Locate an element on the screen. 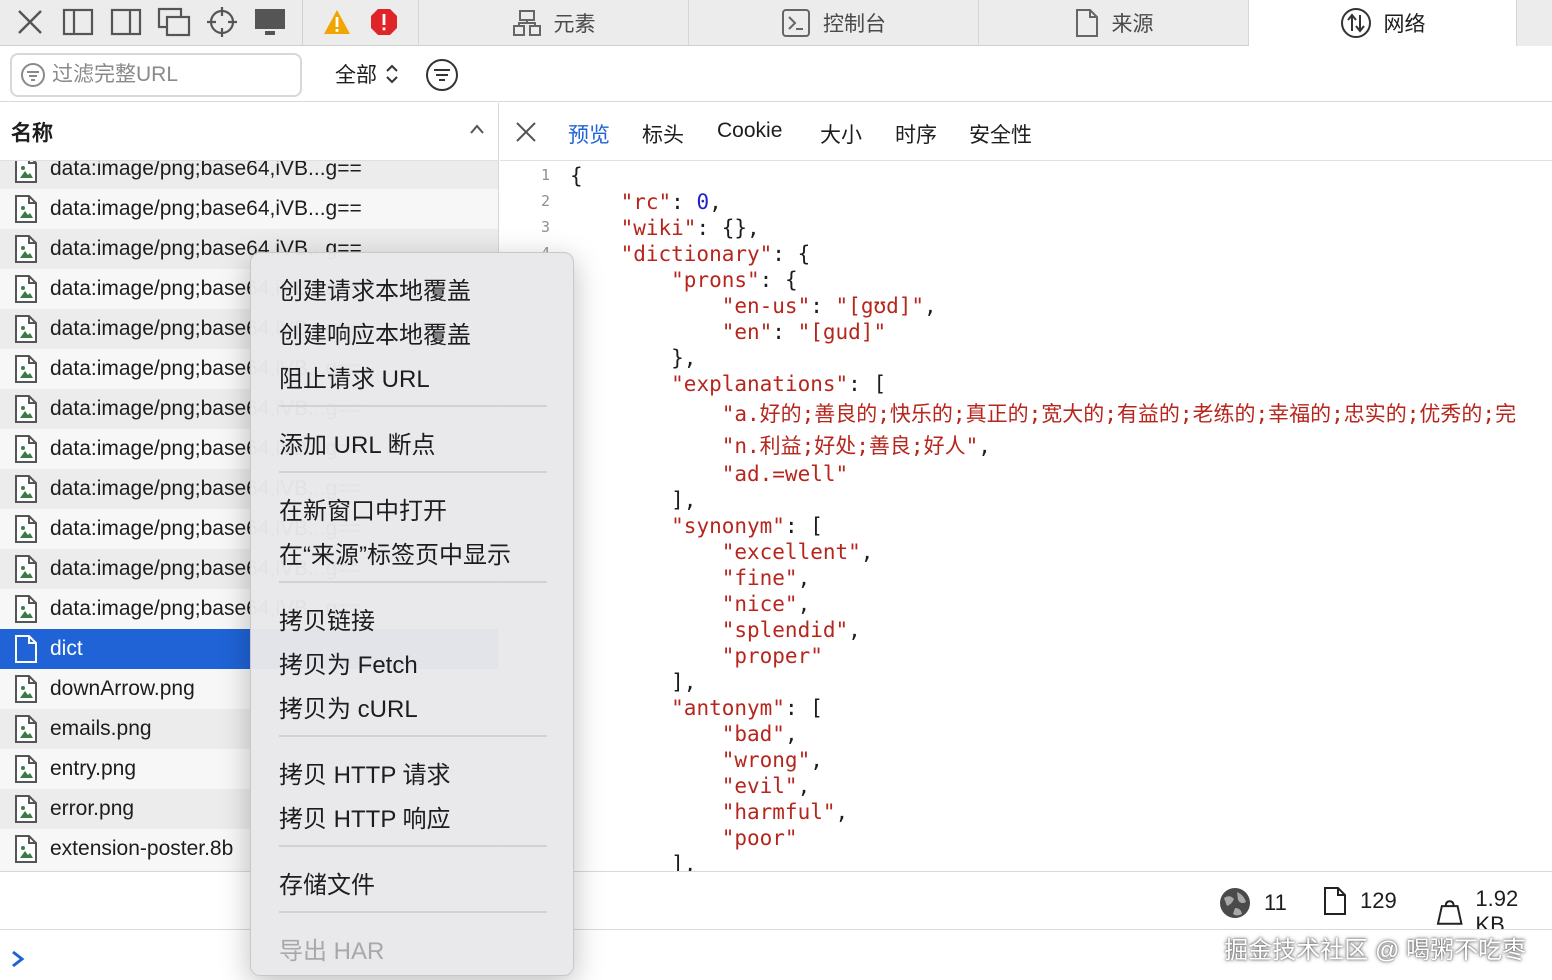 Image resolution: width=1552 pixels, height=980 pixels. tab-elements: 元素 is located at coordinates (553, 23).